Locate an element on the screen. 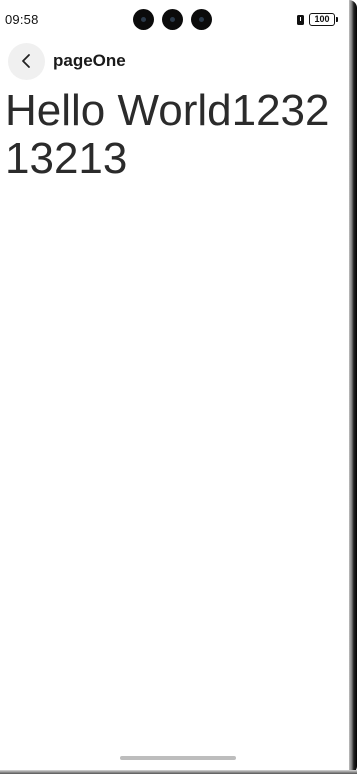  device-bezel is located at coordinates (353, 387).